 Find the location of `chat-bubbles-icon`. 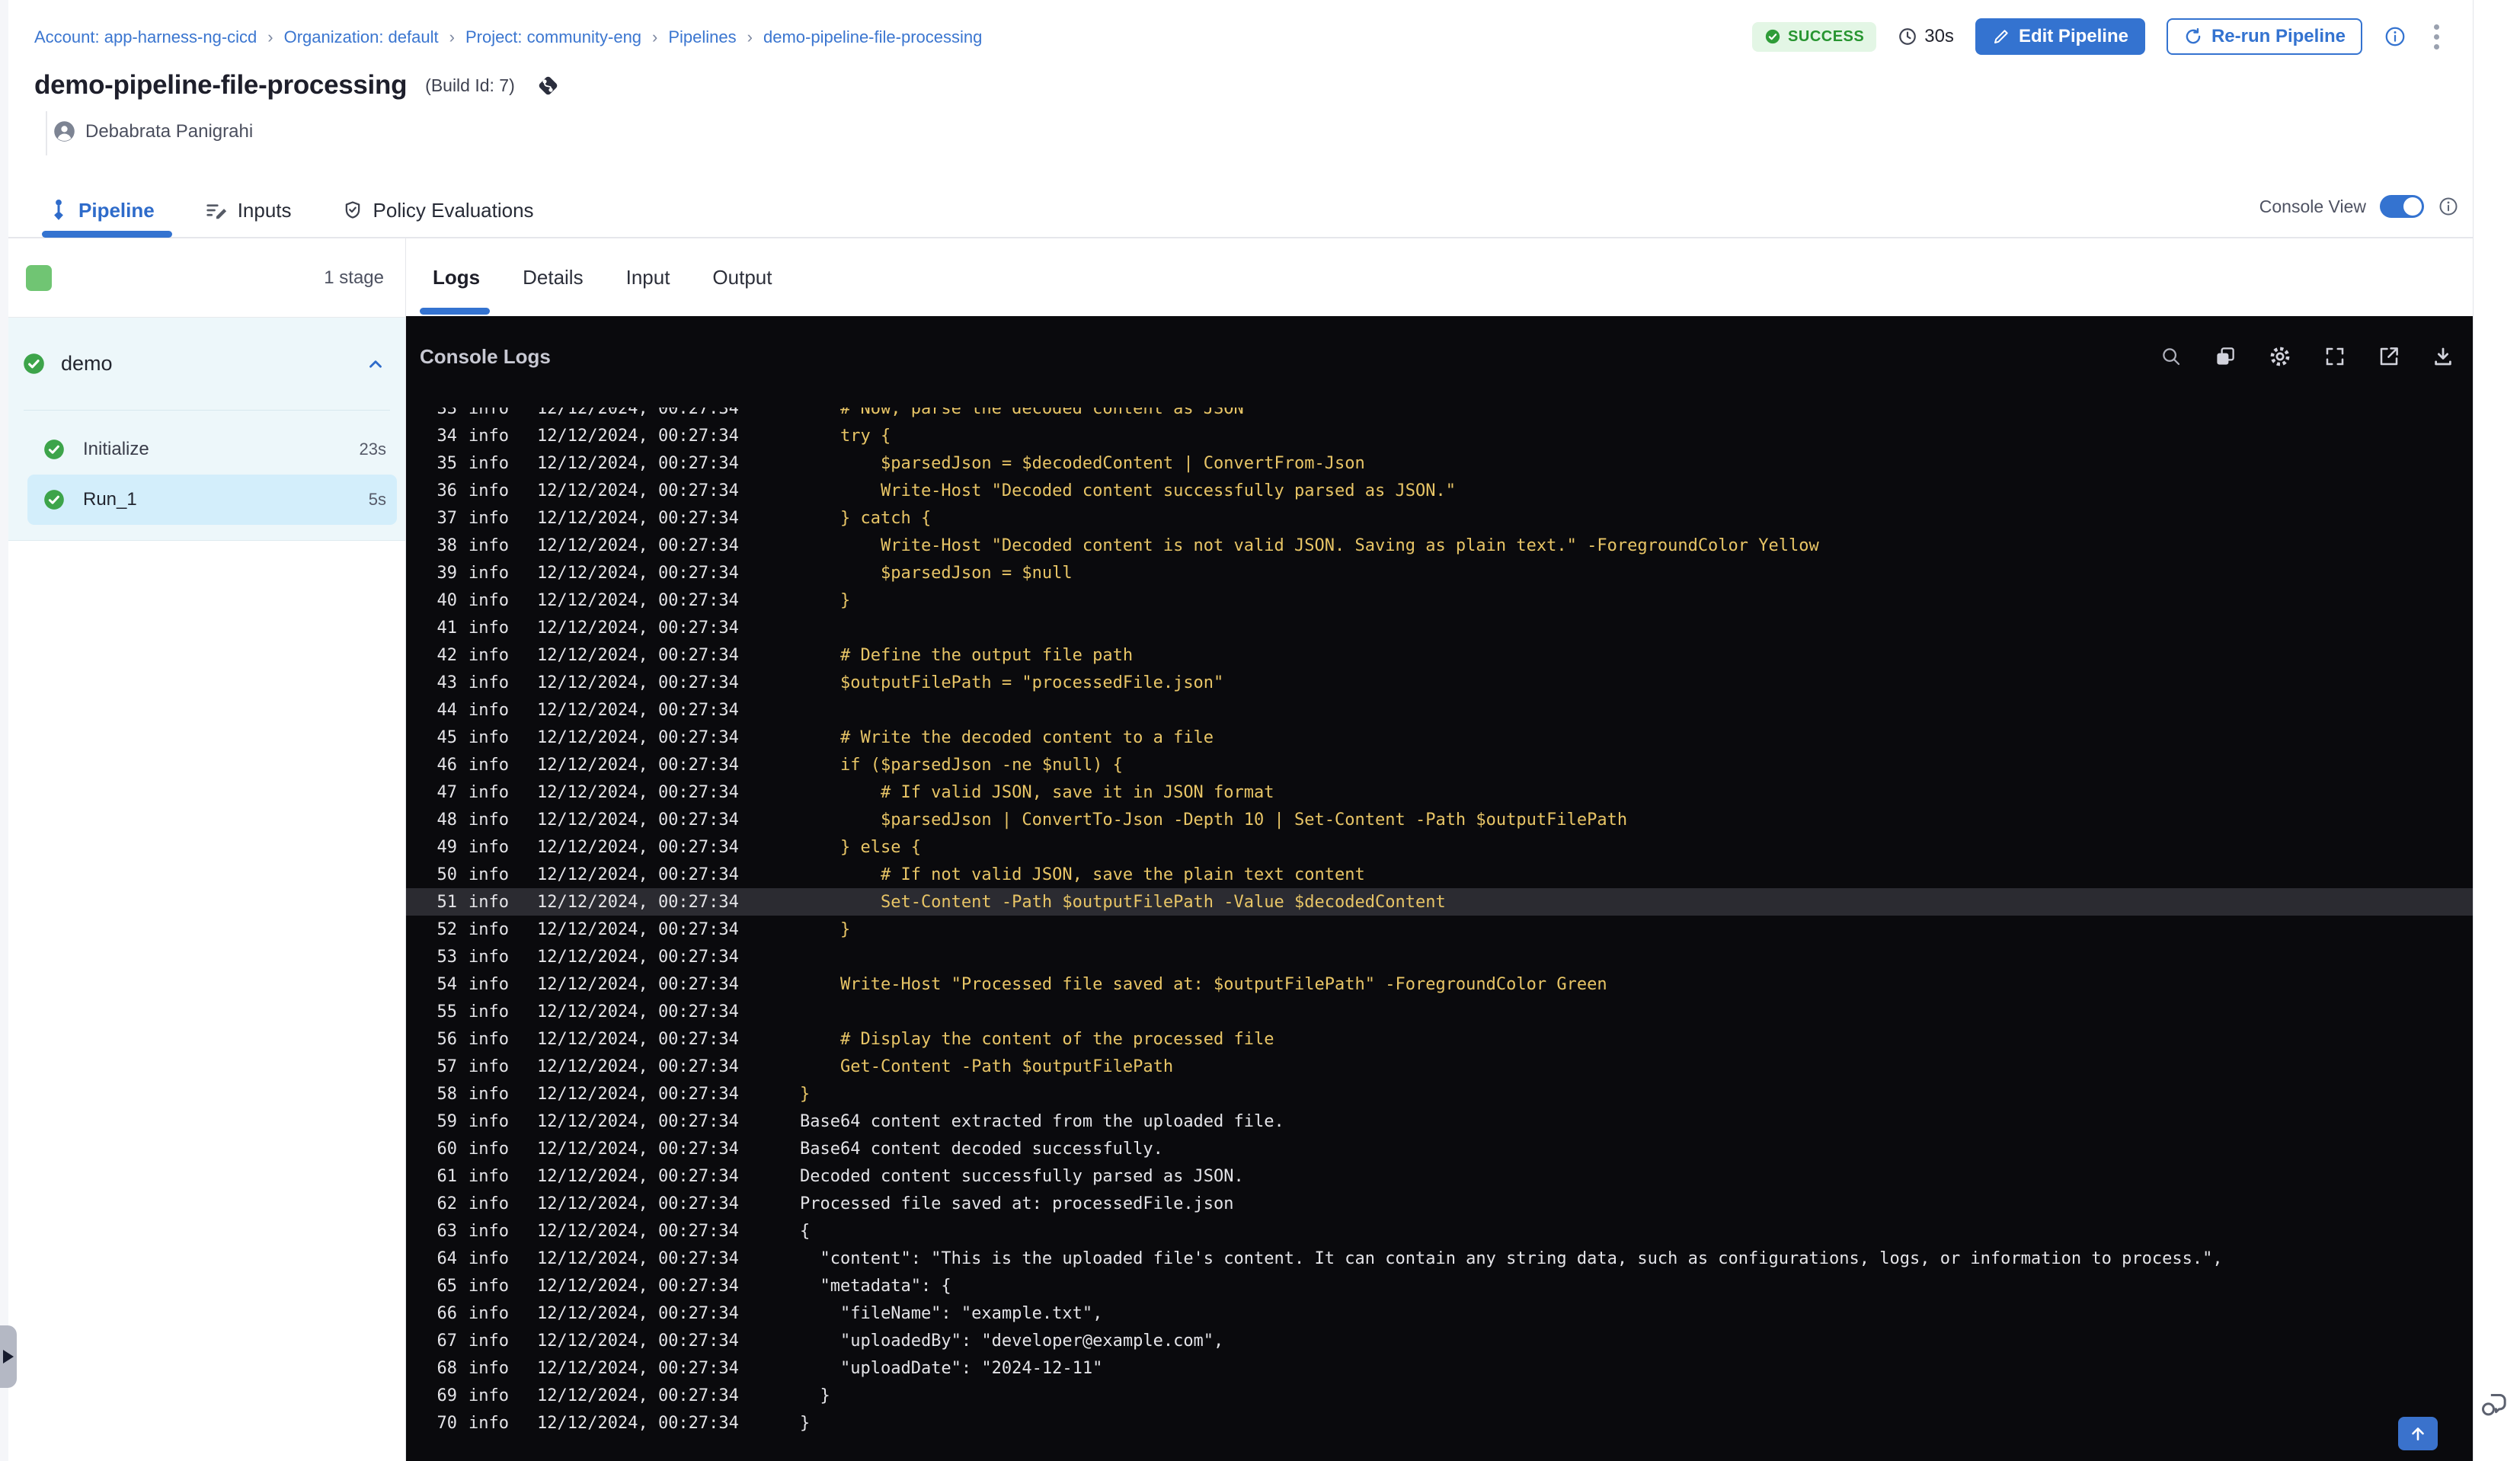

chat-bubbles-icon is located at coordinates (2494, 1404).